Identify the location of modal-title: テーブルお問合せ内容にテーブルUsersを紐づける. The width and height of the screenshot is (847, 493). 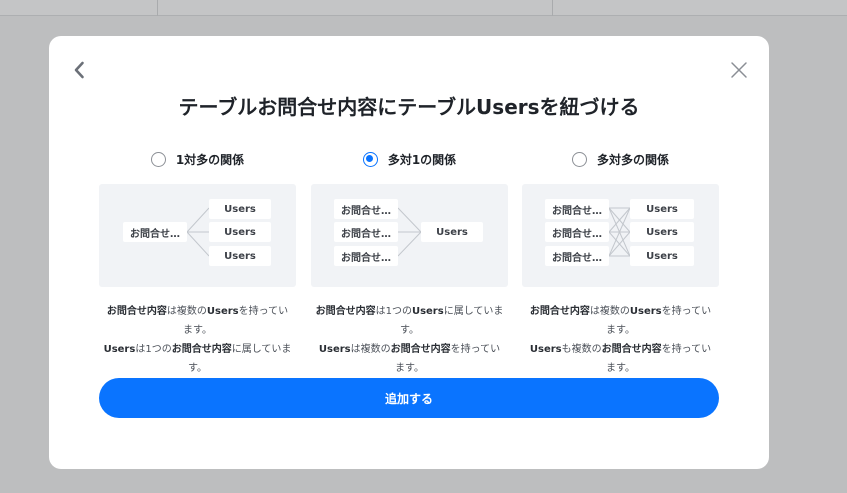
(409, 107).